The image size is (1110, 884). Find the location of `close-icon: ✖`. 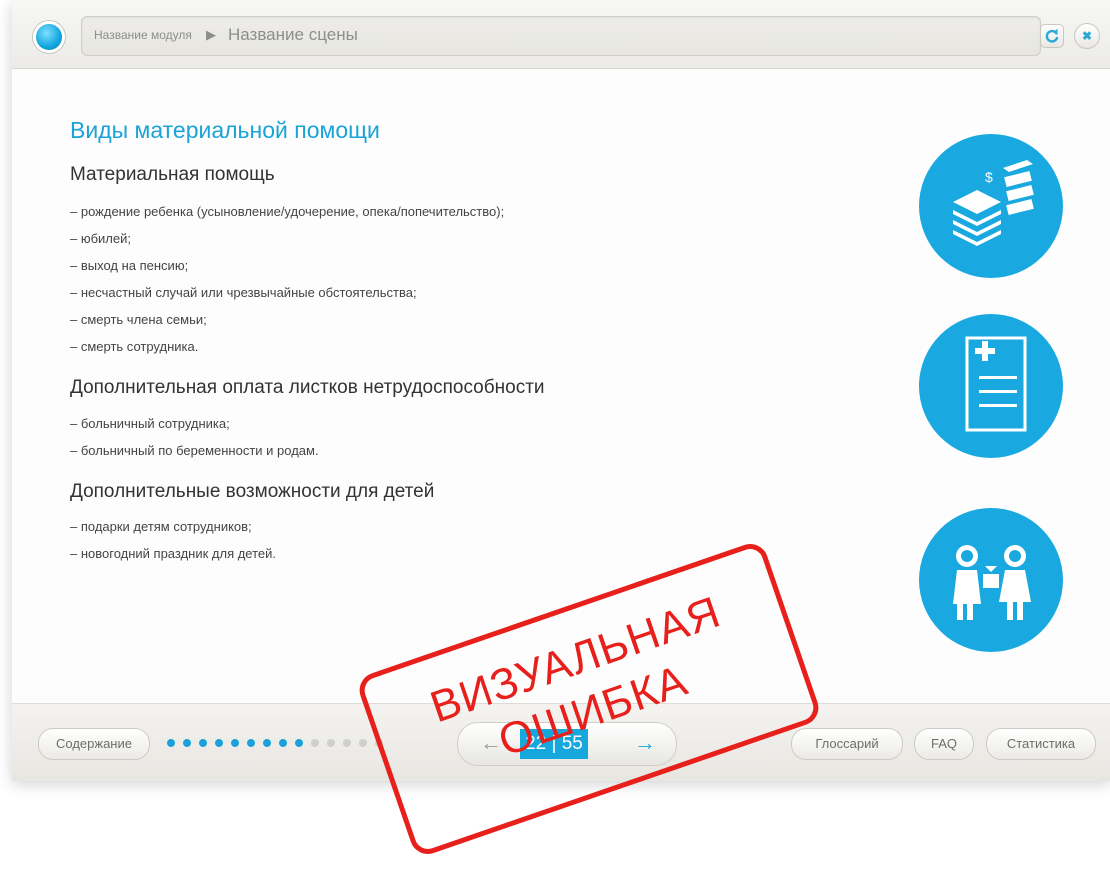

close-icon: ✖ is located at coordinates (1087, 36).